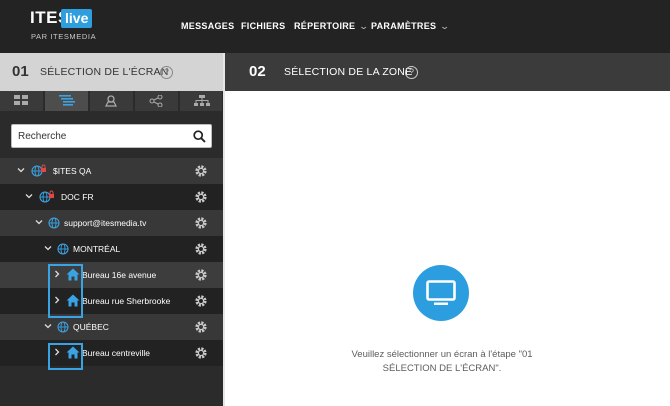 The image size is (670, 406). What do you see at coordinates (447, 72) in the screenshot?
I see `step-2-header: 02 SÉLECTION DE LA ZONE ?` at bounding box center [447, 72].